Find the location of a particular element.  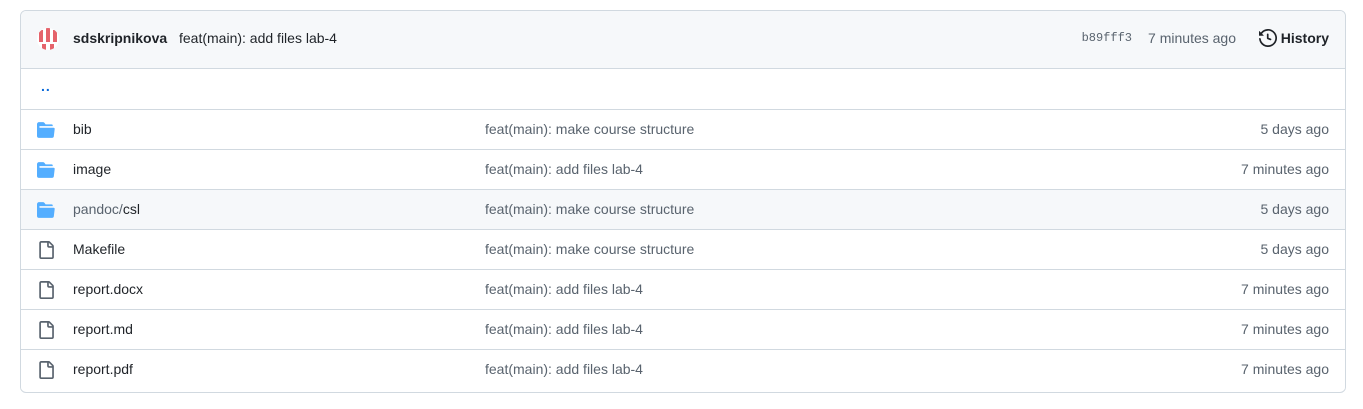

file-name-link: Makefile is located at coordinates (99, 249).